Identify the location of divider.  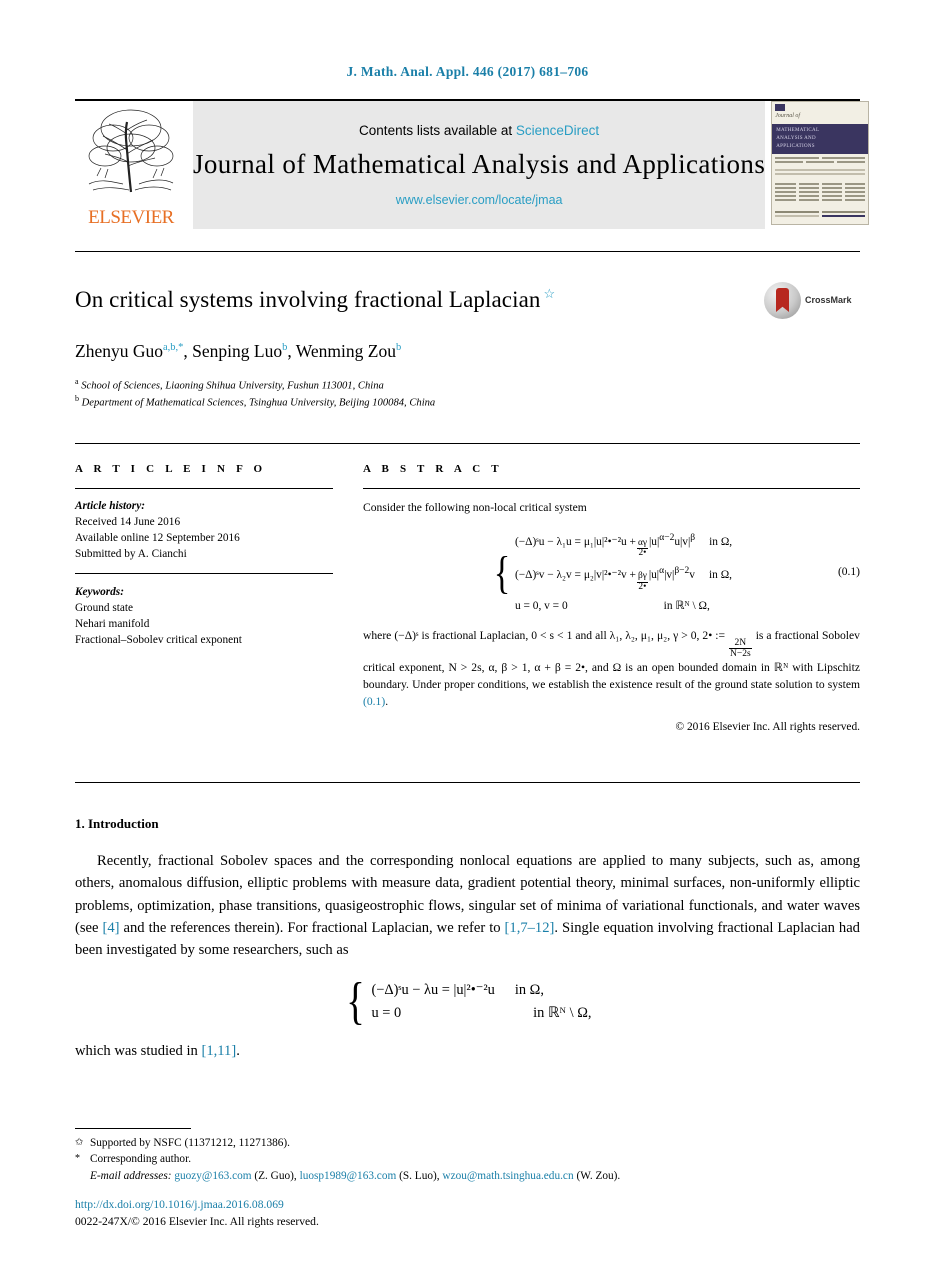
(204, 573).